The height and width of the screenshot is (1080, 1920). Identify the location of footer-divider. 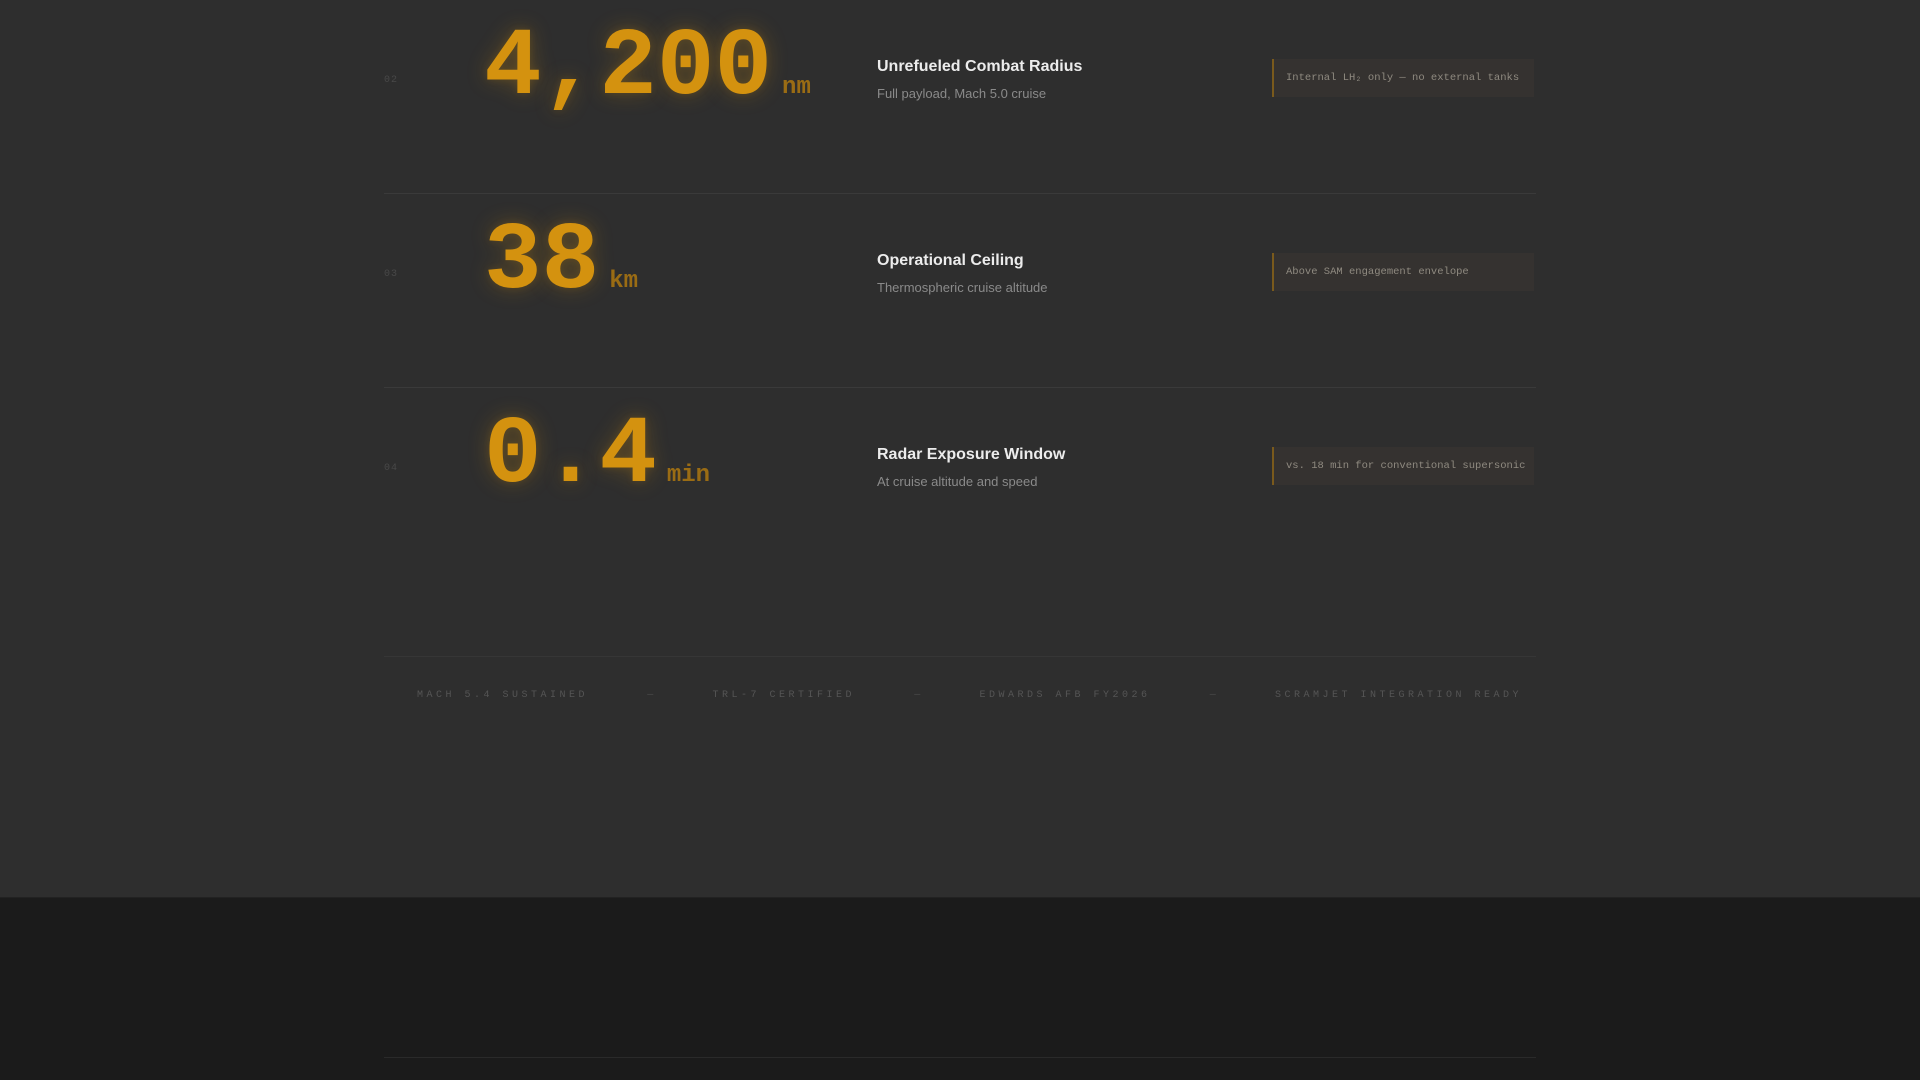
(960, 656).